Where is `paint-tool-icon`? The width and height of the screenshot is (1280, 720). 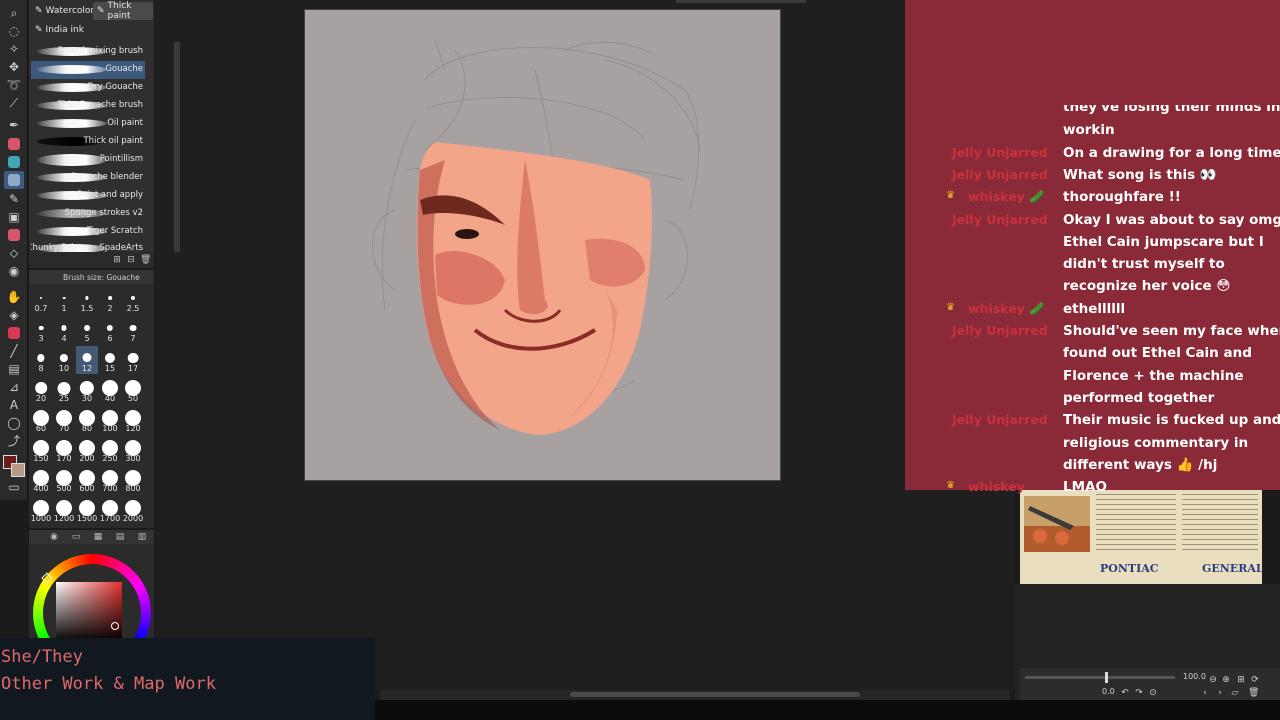 paint-tool-icon is located at coordinates (14, 180).